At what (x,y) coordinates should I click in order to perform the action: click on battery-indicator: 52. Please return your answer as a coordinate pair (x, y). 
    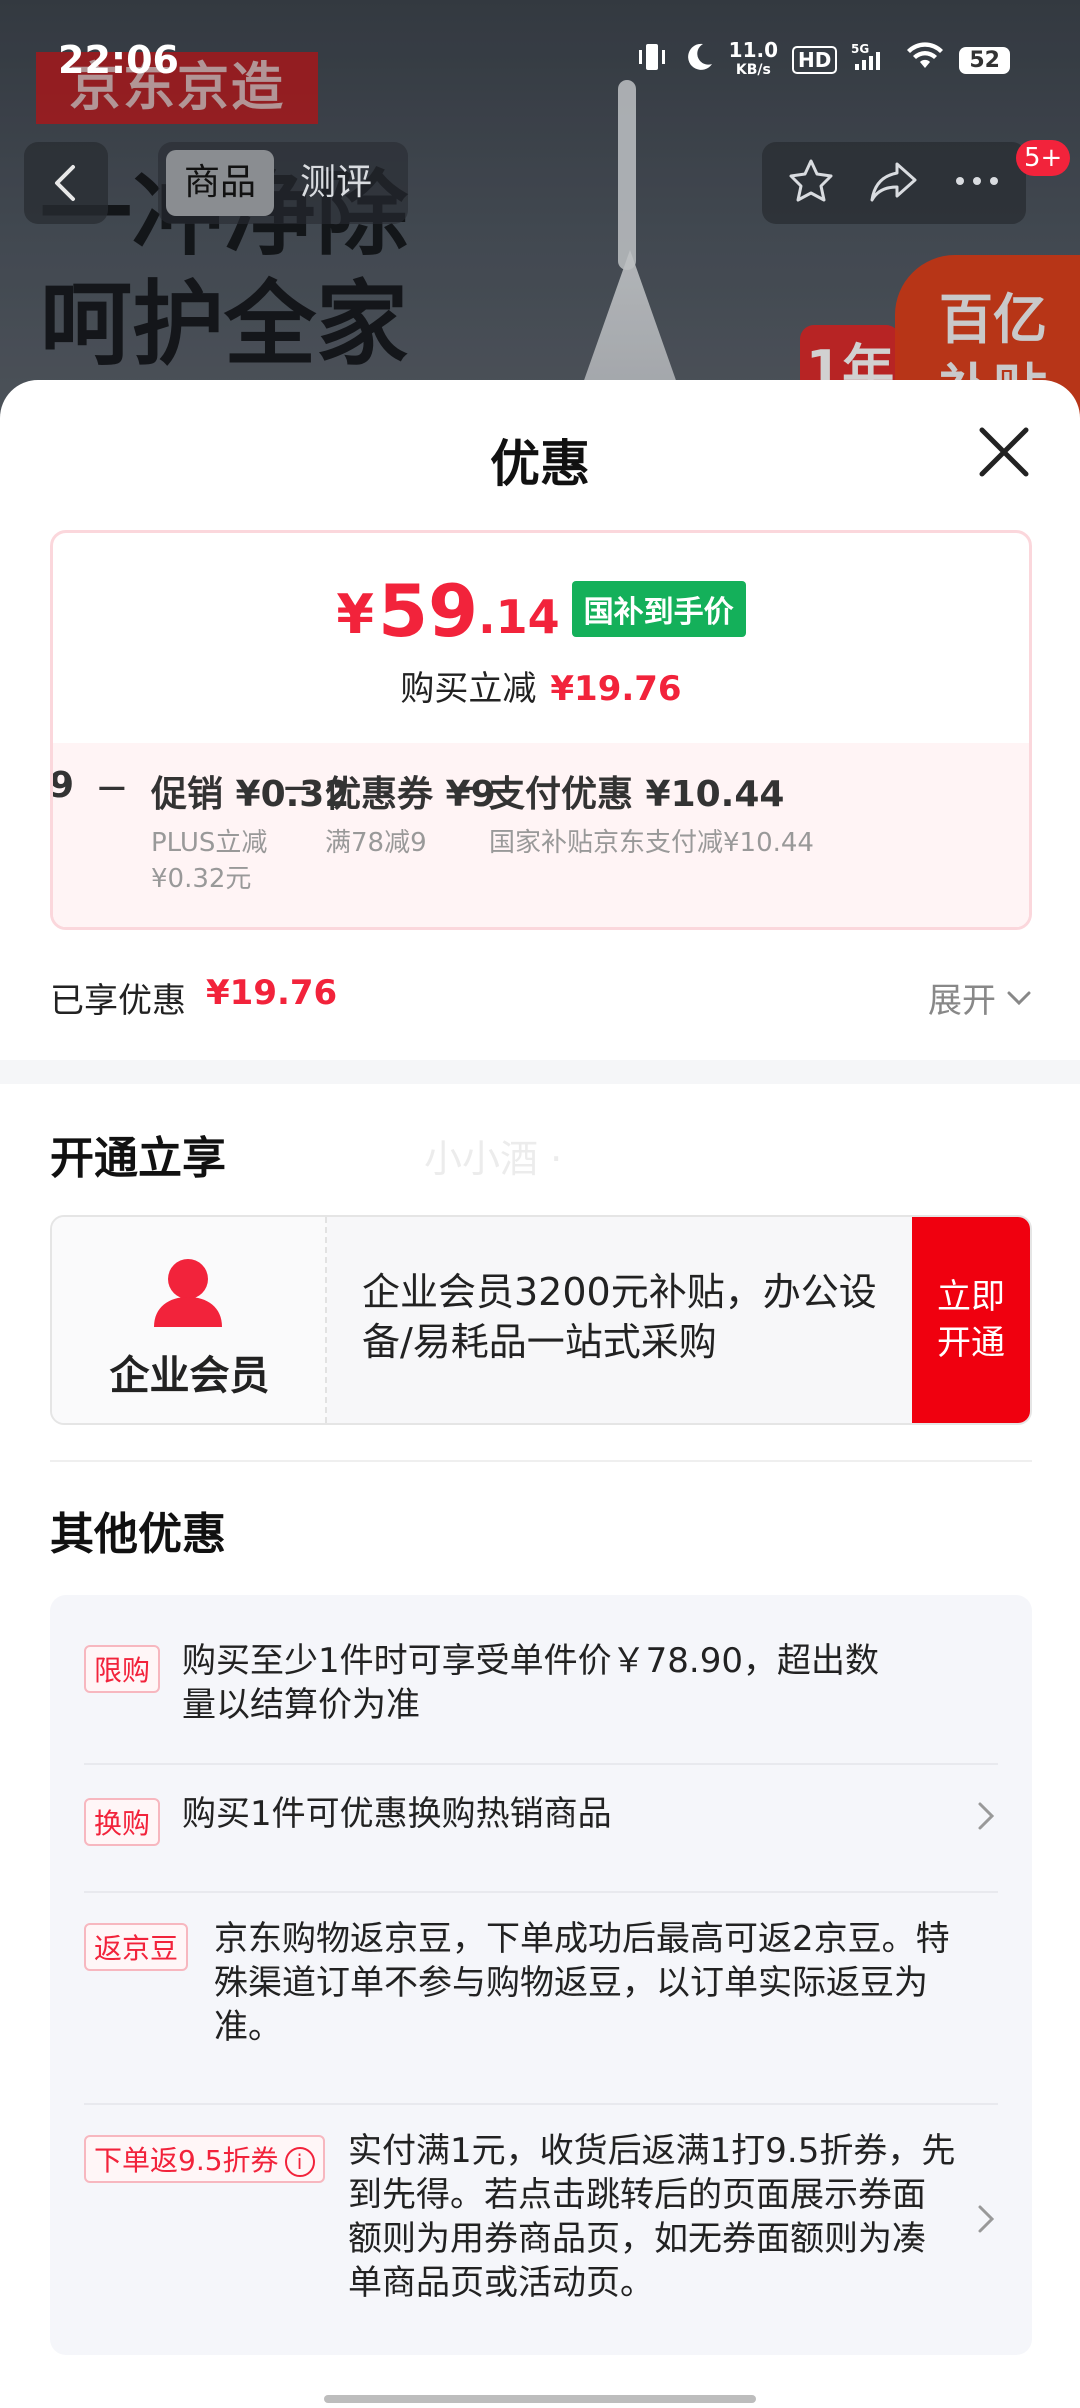
    Looking at the image, I should click on (984, 60).